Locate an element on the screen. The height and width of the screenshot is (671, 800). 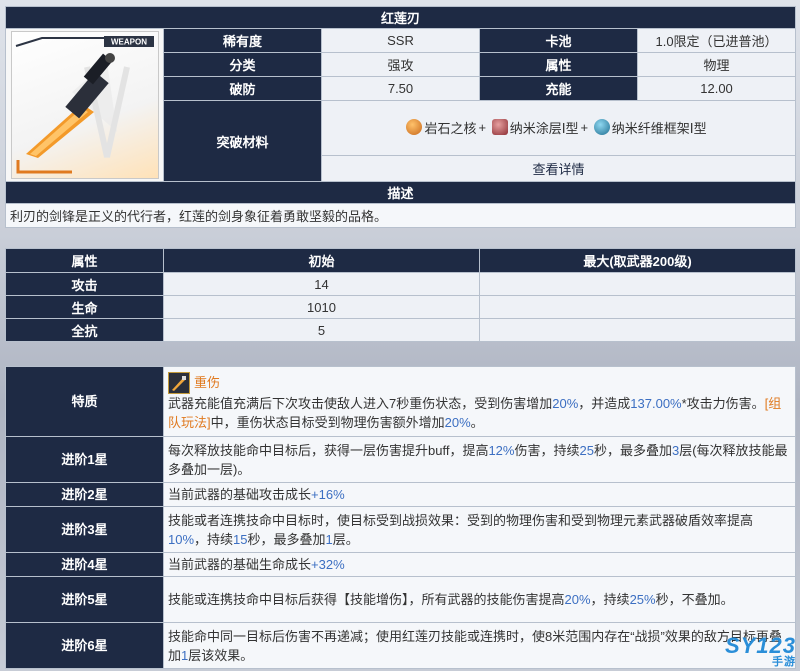
material-item: 岩石之核 + is located at coordinates (446, 127).